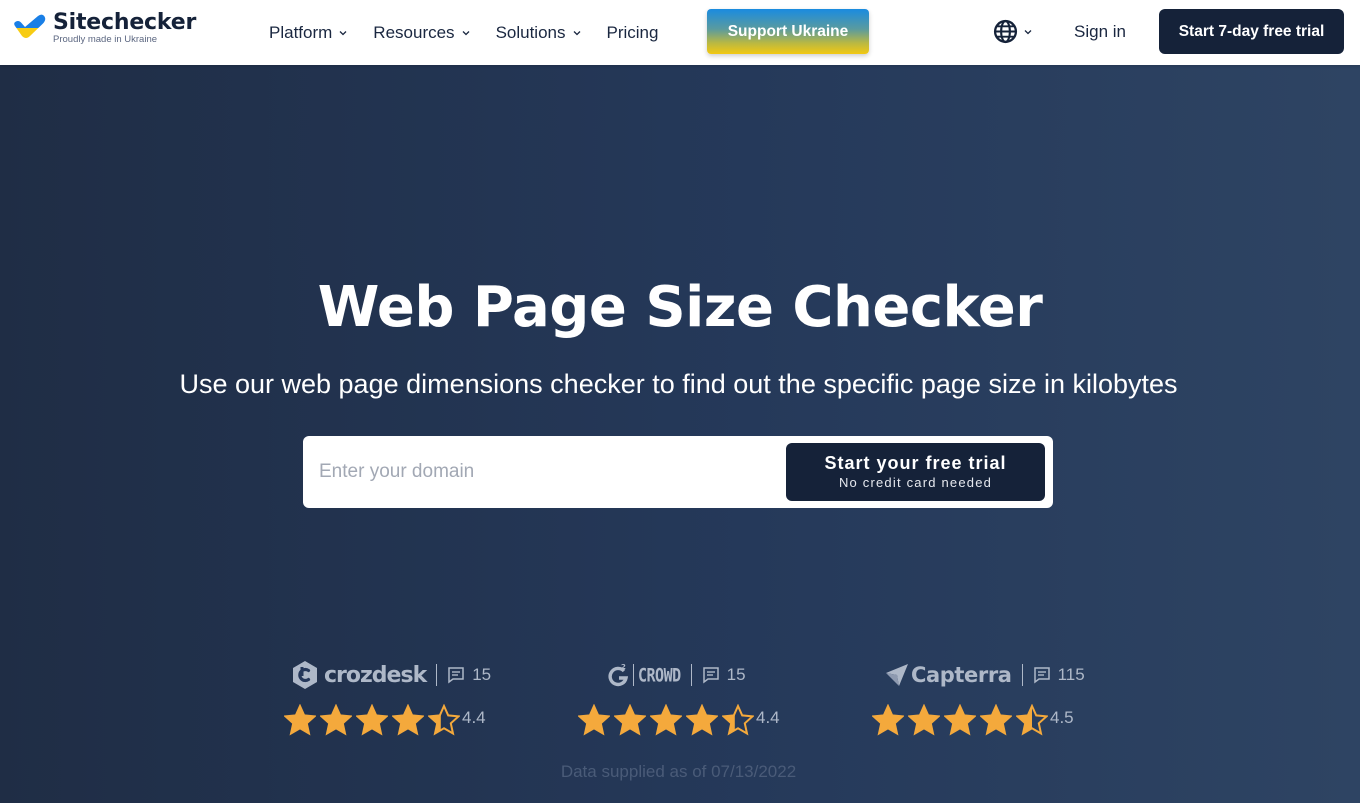  I want to click on nav-label: Pricing, so click(632, 32).